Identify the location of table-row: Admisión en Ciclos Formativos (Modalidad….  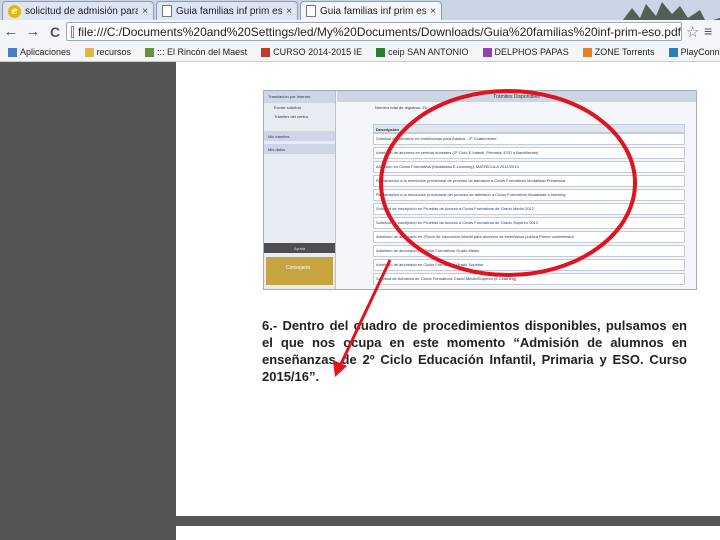
(529, 167).